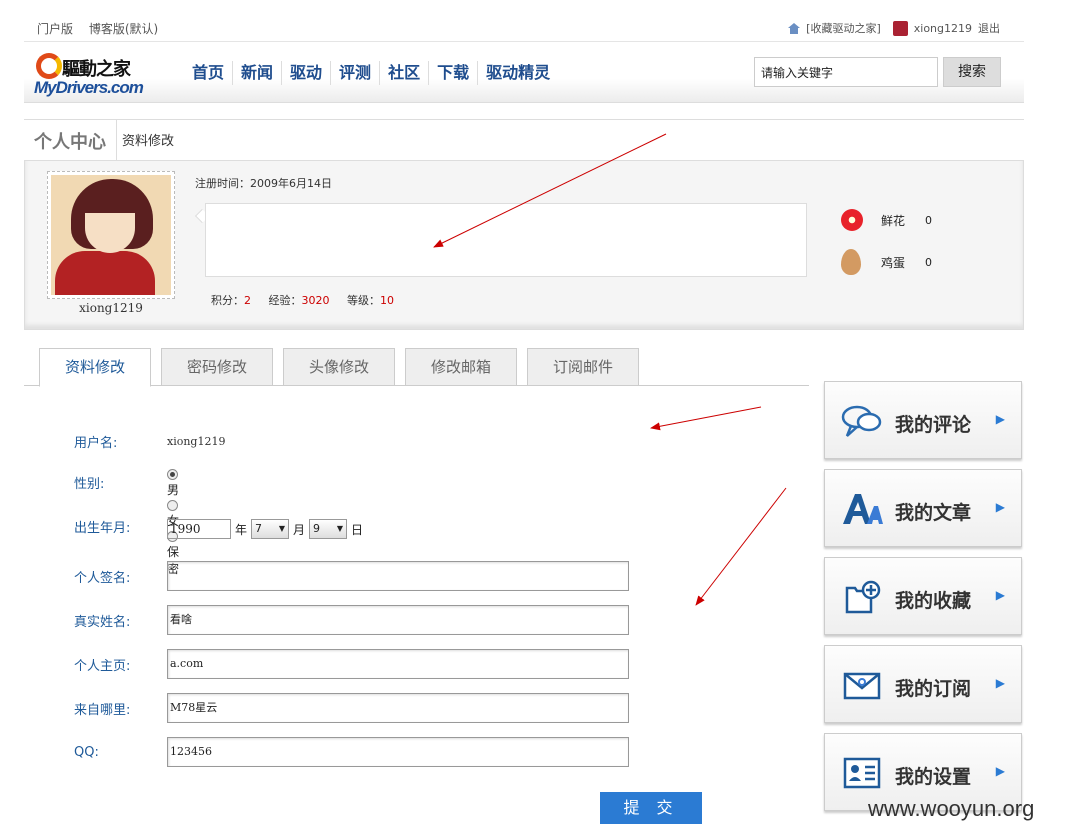 The width and height of the screenshot is (1073, 840). What do you see at coordinates (398, 576) in the screenshot?
I see `signature-input` at bounding box center [398, 576].